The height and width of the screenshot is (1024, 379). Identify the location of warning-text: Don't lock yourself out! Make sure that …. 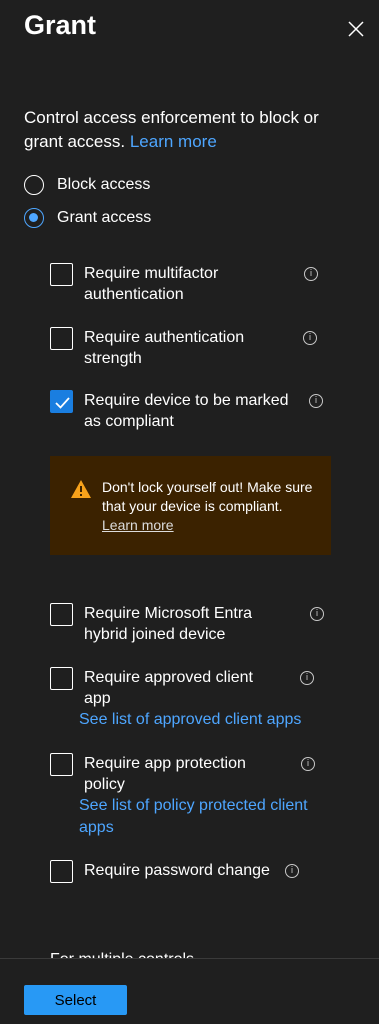
(207, 496).